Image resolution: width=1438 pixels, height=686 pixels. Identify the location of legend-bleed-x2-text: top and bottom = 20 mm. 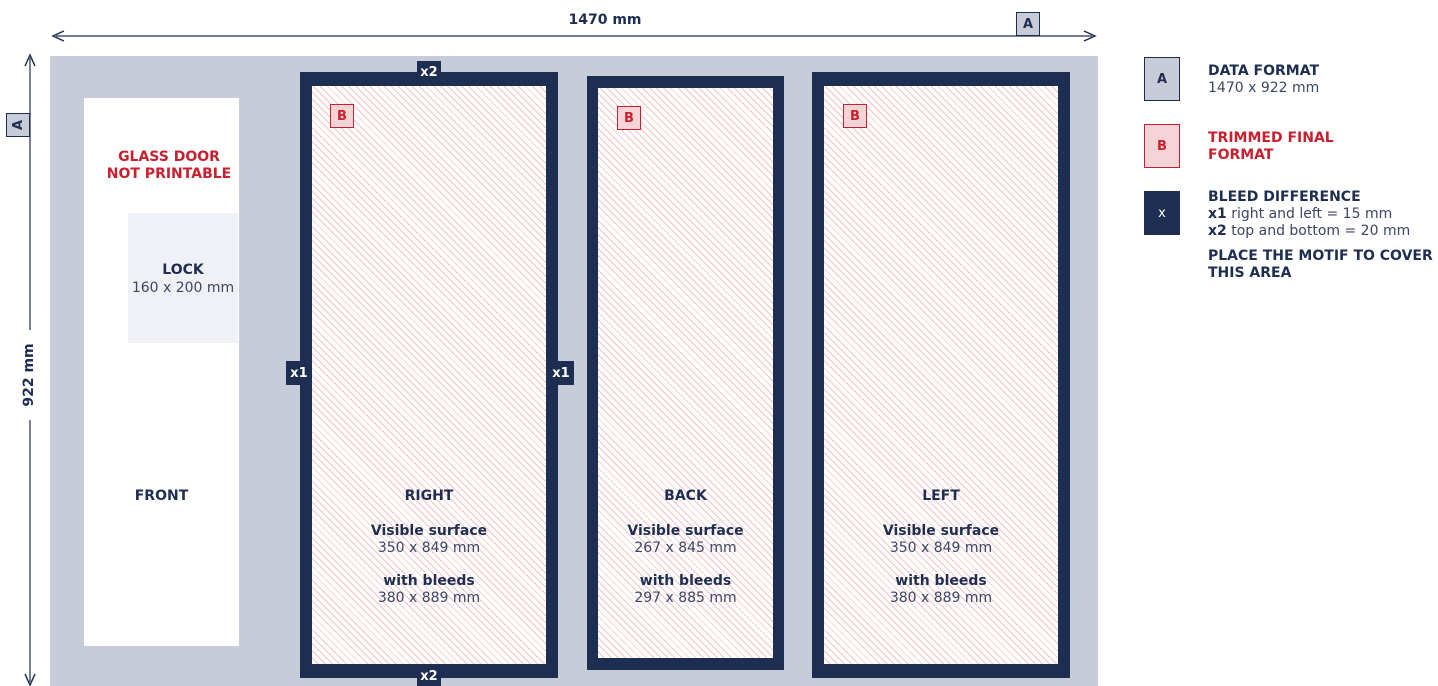
(1321, 231).